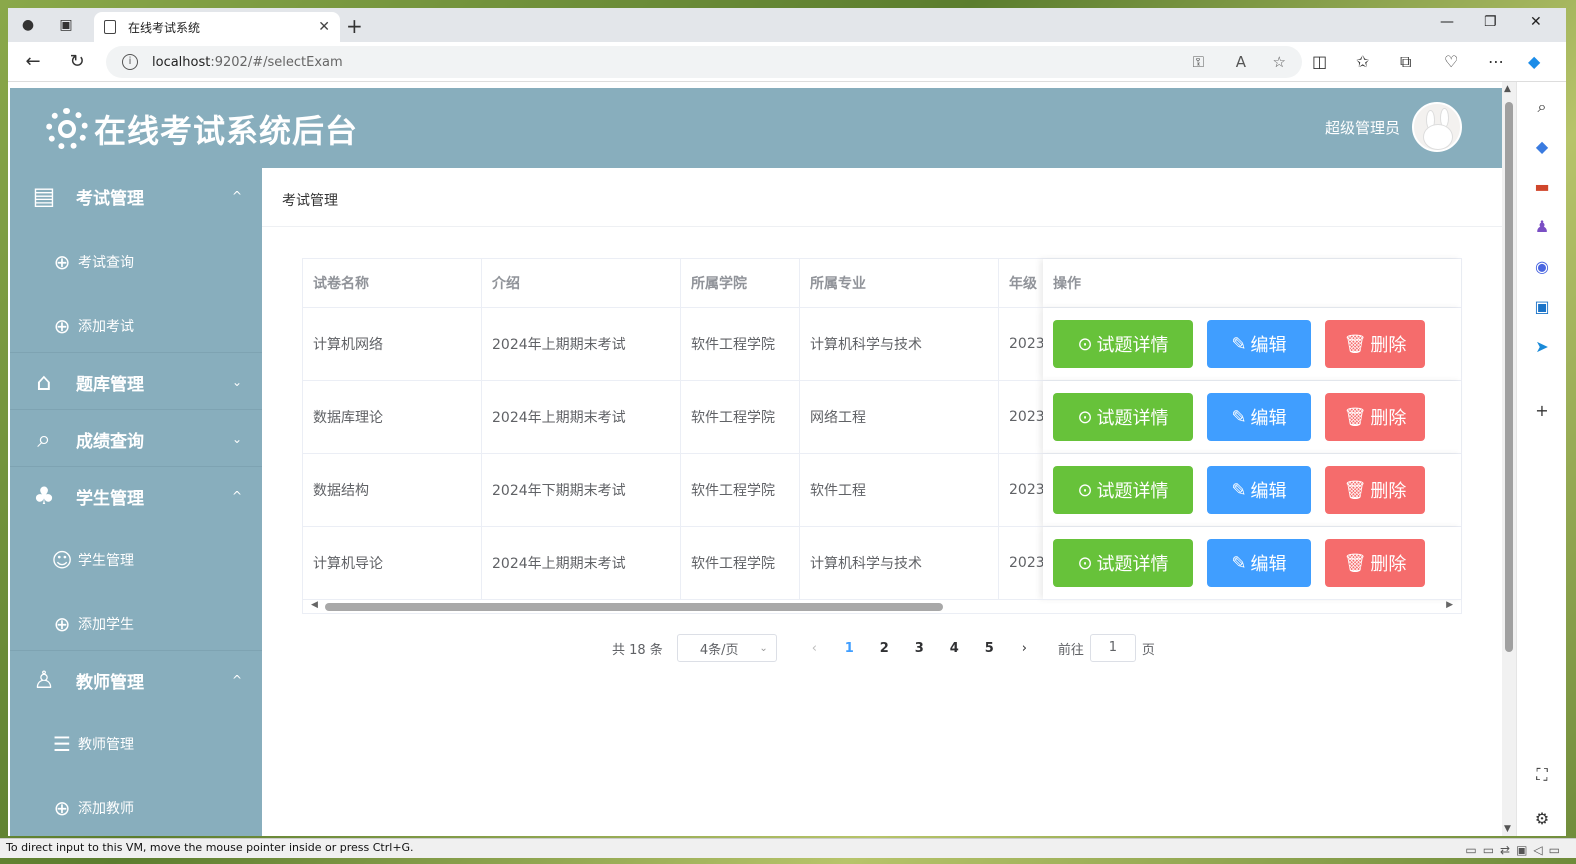 This screenshot has height=864, width=1576. What do you see at coordinates (136, 744) in the screenshot?
I see `sidebar-item-teacher-list: ☰ 教师管理` at bounding box center [136, 744].